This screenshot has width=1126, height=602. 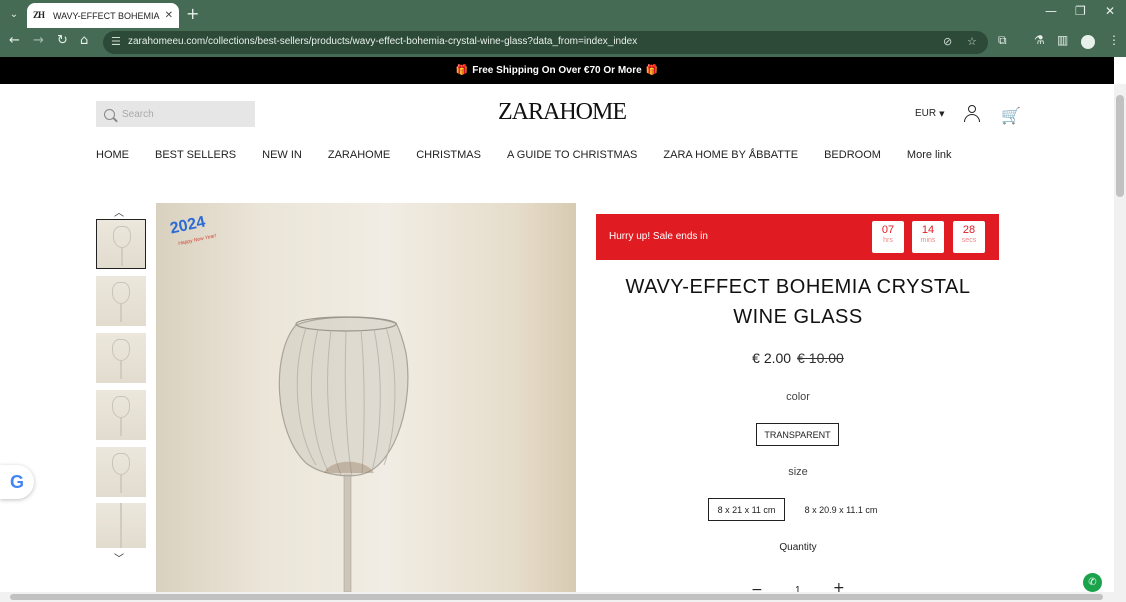 I want to click on size-option: 8 x 21 x 11 cm, so click(x=746, y=509).